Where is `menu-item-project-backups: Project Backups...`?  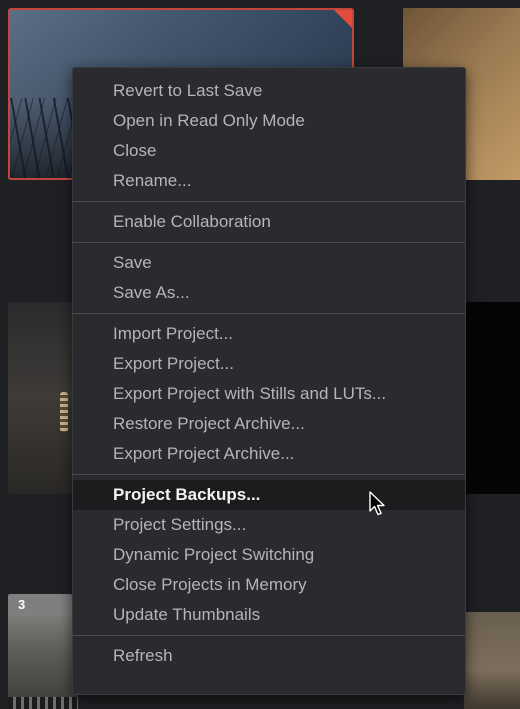 menu-item-project-backups: Project Backups... is located at coordinates (269, 495).